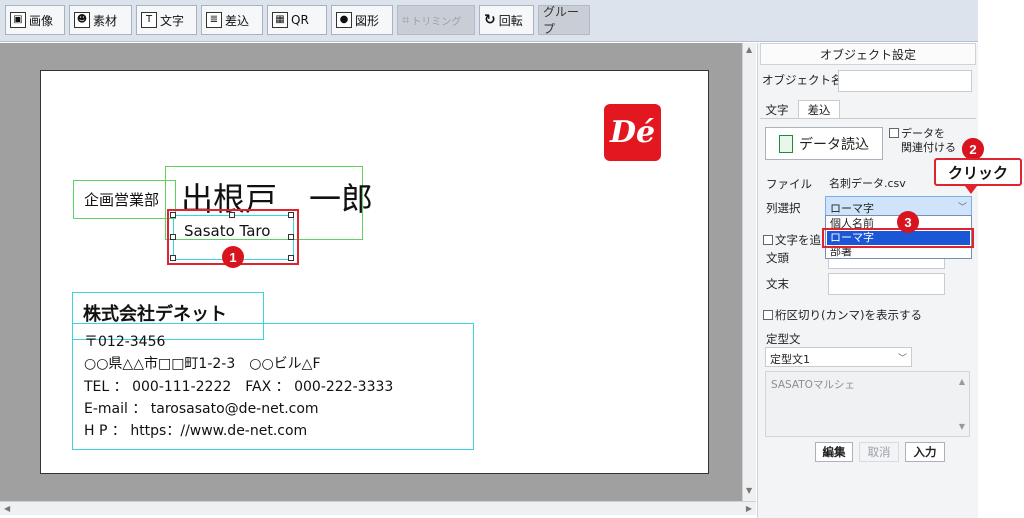  What do you see at coordinates (149, 20) in the screenshot?
I see `text-icon: T` at bounding box center [149, 20].